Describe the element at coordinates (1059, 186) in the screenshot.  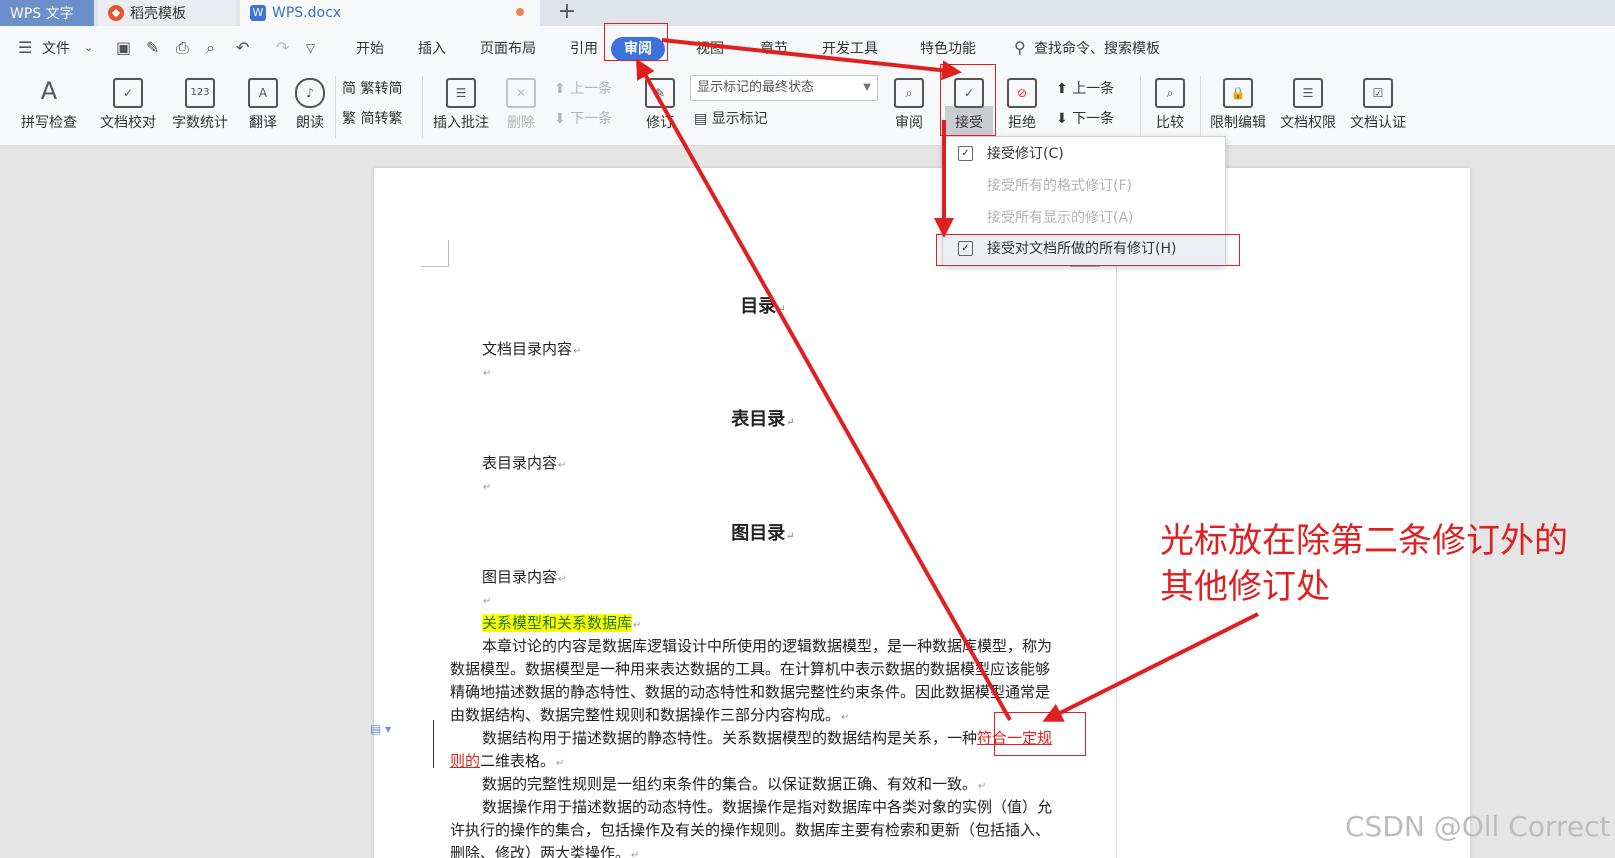
I see `menu-item-label: 接受所有的格式修订(F)` at that location.